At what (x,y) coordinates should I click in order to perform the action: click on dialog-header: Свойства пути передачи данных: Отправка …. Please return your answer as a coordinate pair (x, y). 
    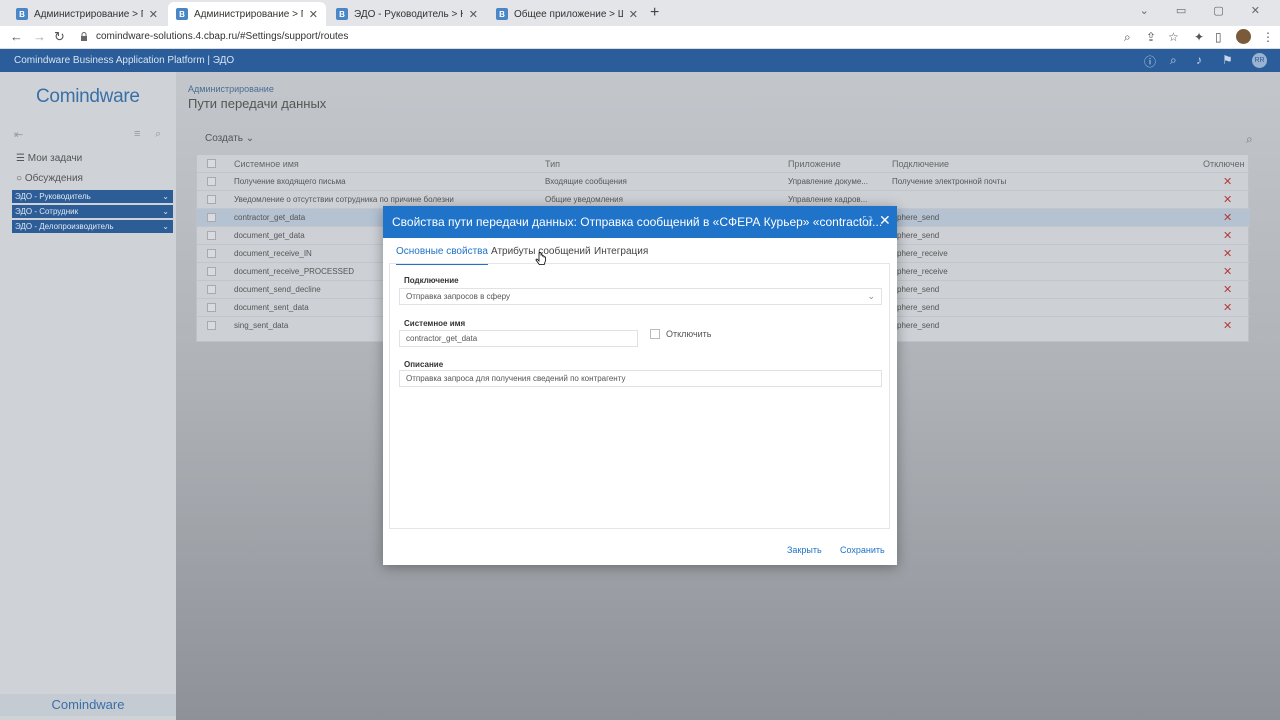
    Looking at the image, I should click on (640, 222).